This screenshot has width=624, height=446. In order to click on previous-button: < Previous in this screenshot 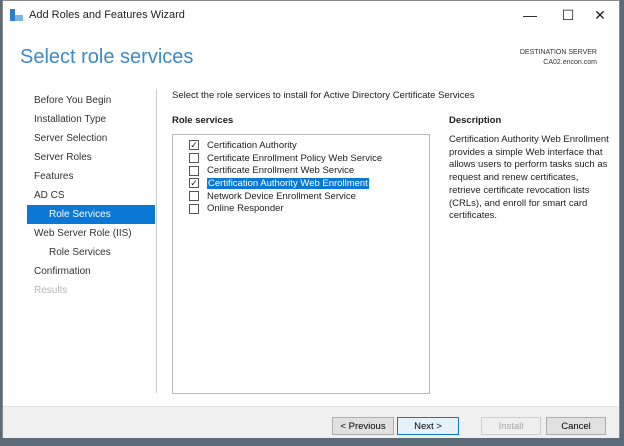, I will do `click(363, 426)`.